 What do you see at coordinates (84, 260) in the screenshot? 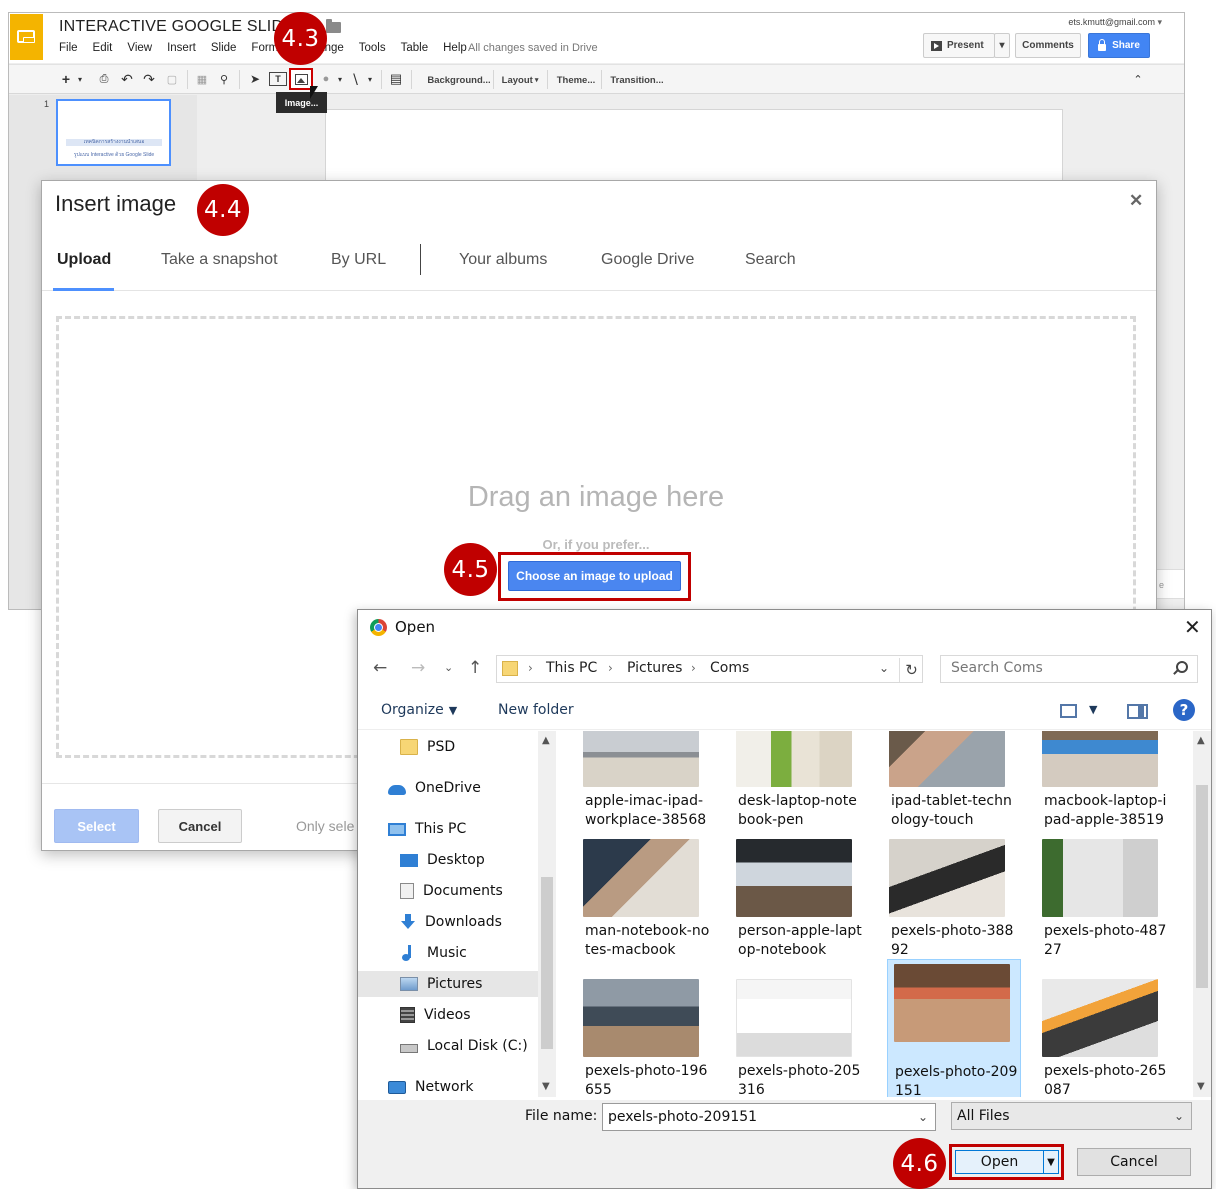
I see `tab-upload: Upload` at bounding box center [84, 260].